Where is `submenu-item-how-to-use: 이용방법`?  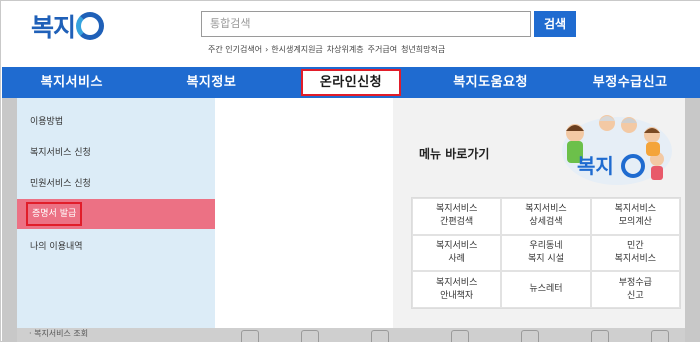 submenu-item-how-to-use: 이용방법 is located at coordinates (116, 122).